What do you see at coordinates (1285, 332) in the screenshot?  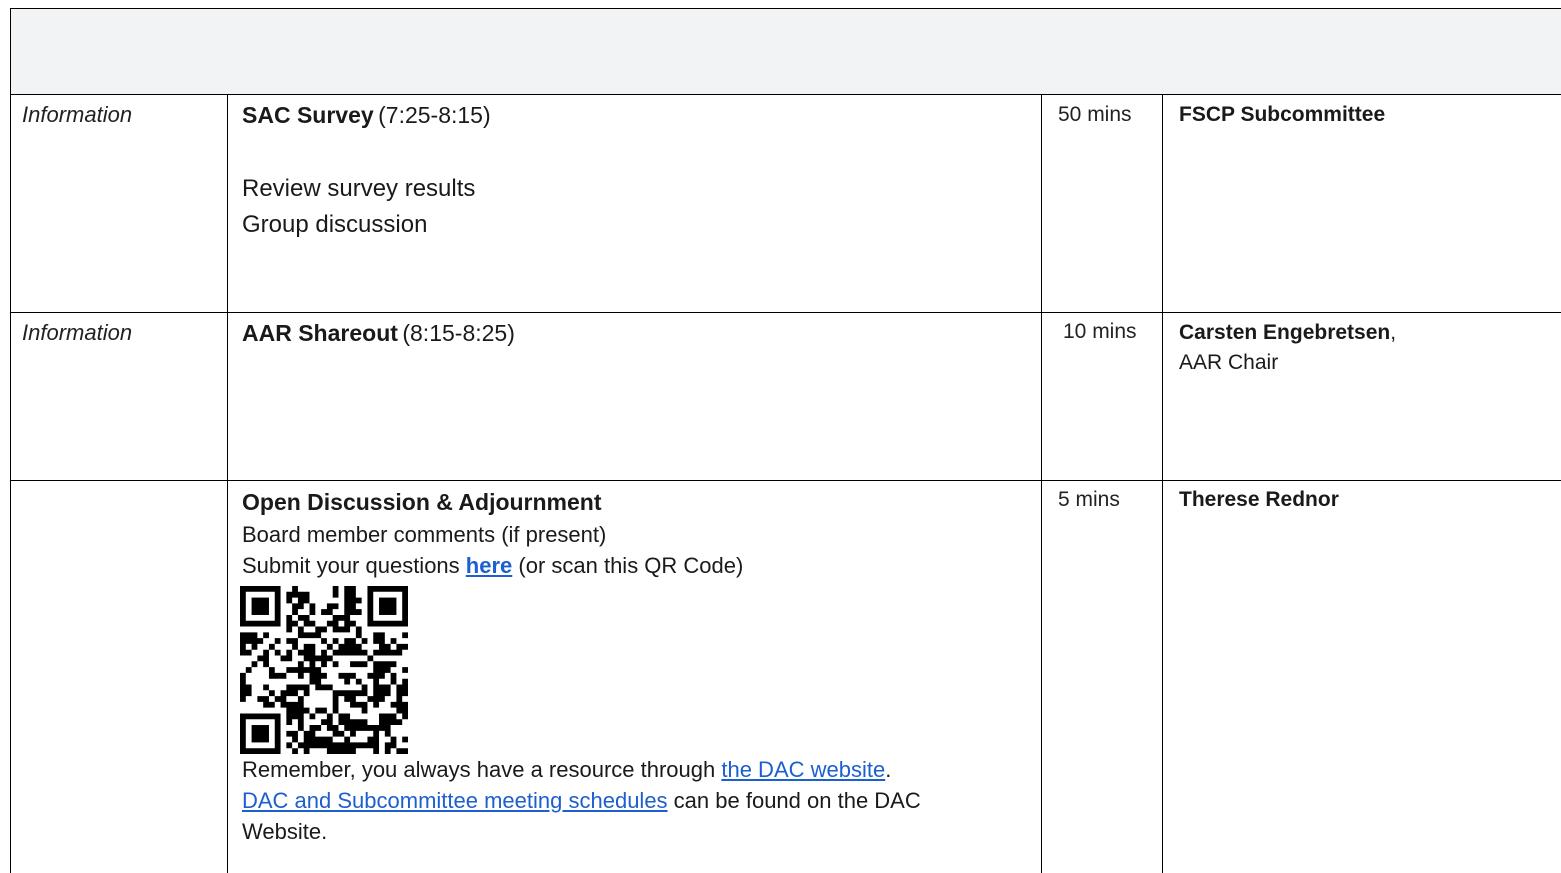 I see `presenter-name: Carsten Engebretsen` at bounding box center [1285, 332].